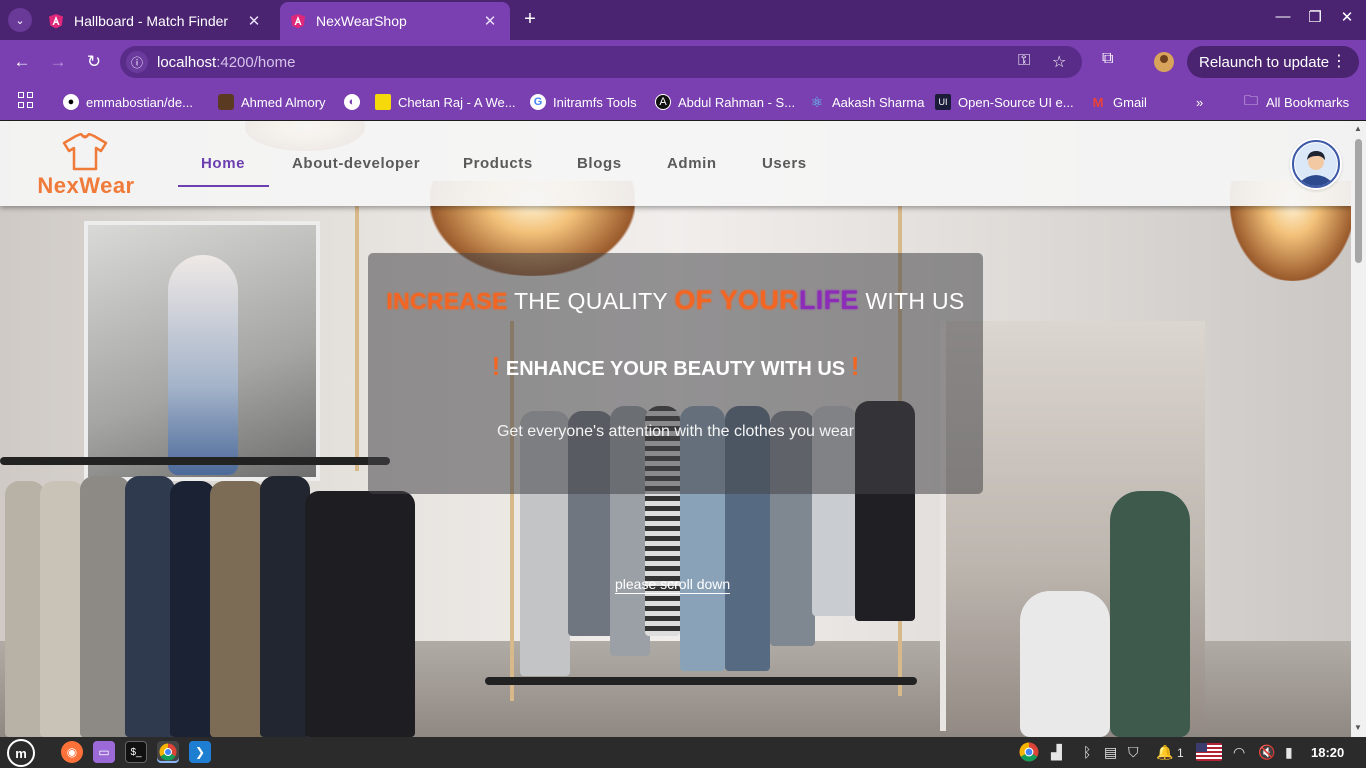  What do you see at coordinates (94, 62) in the screenshot?
I see `reload-icon: ↻` at bounding box center [94, 62].